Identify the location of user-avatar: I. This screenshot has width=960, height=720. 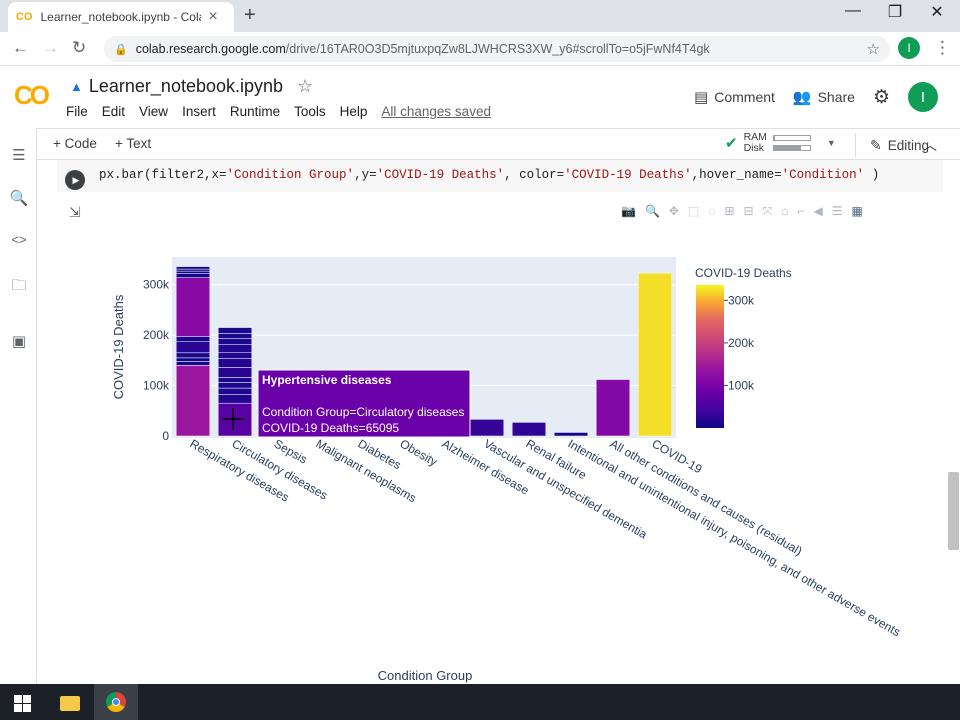
(923, 97).